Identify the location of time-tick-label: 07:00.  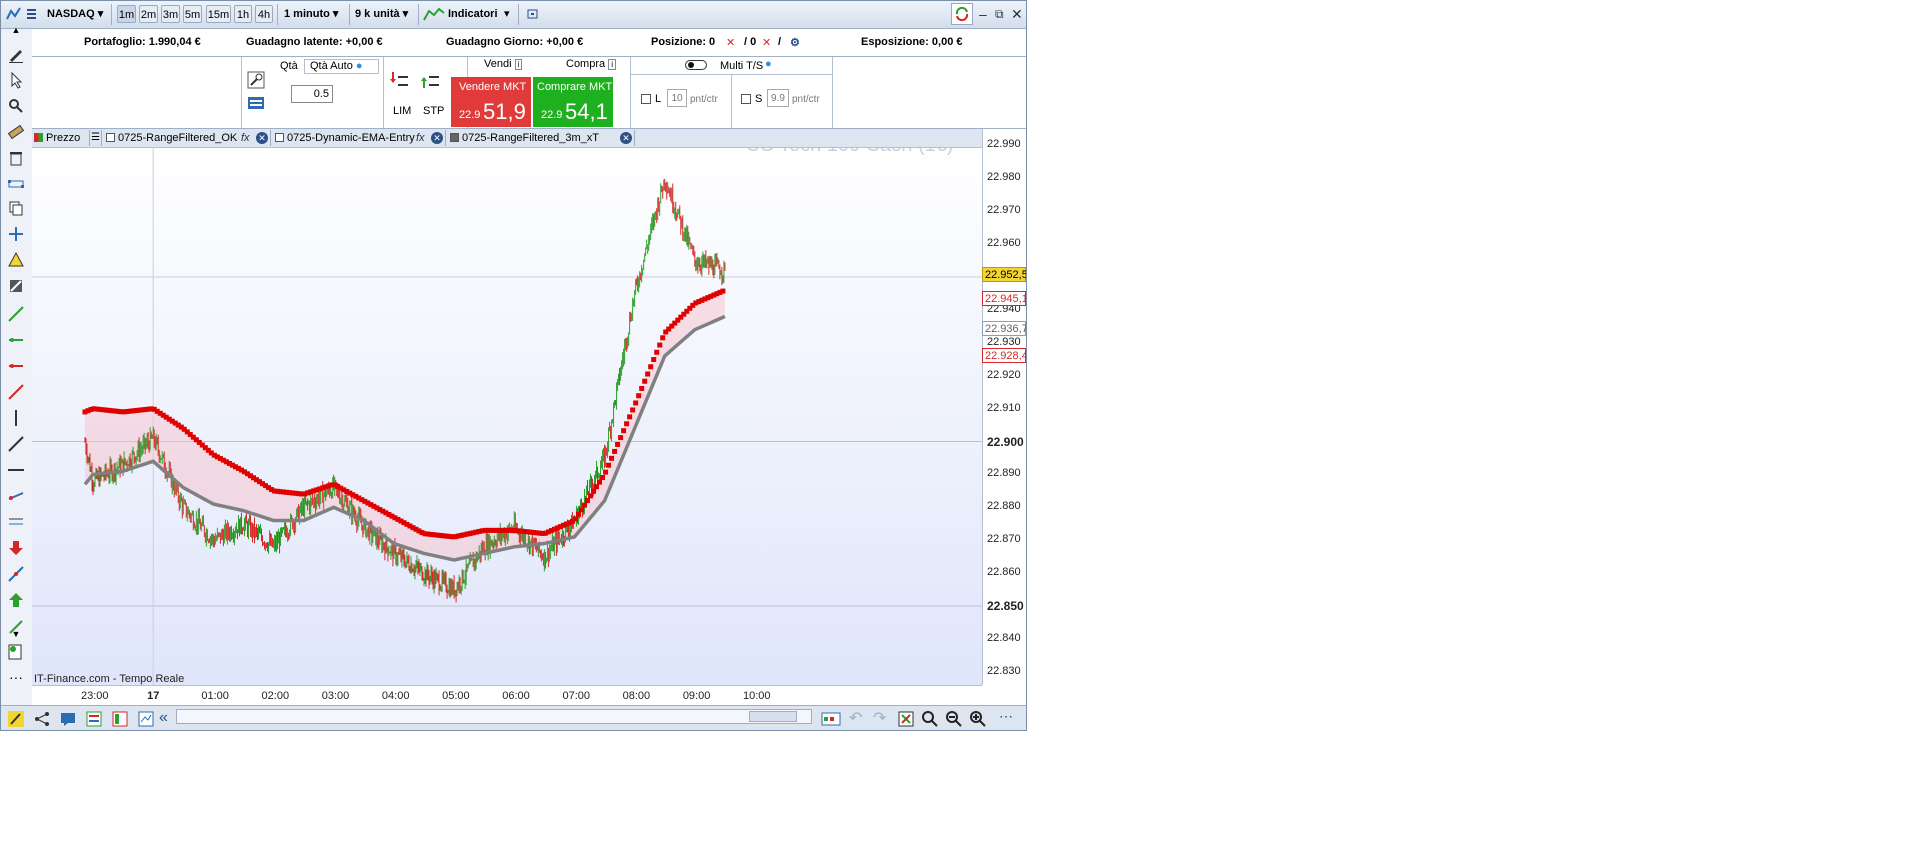
(576, 696).